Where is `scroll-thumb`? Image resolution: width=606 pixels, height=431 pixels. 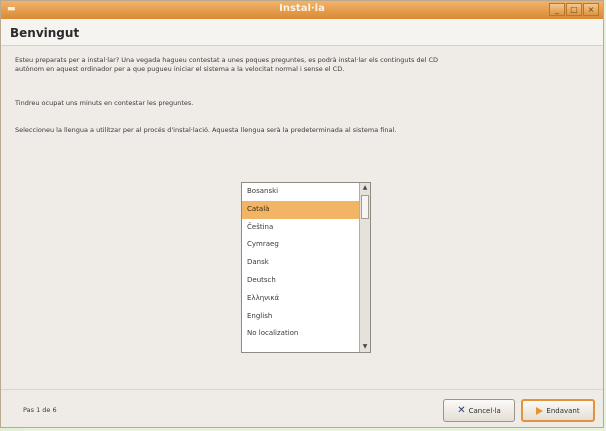 scroll-thumb is located at coordinates (365, 207).